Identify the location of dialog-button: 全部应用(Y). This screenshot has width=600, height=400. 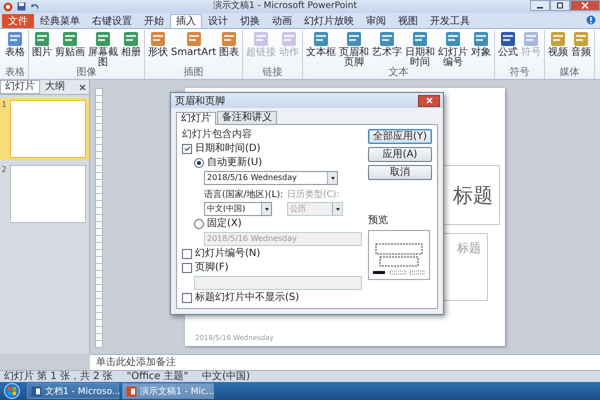
(400, 136).